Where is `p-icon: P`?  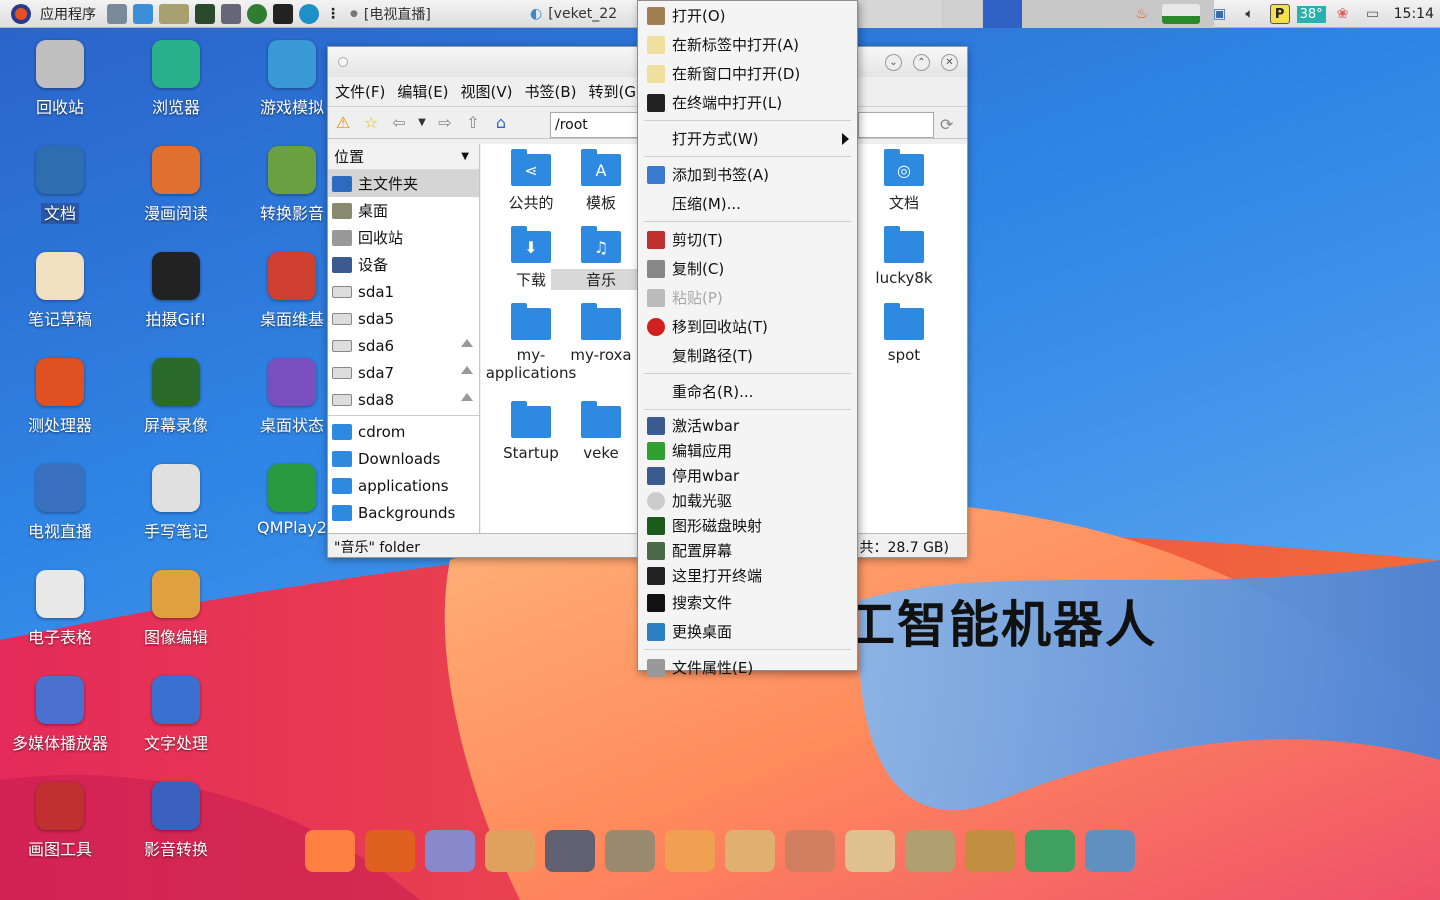 p-icon: P is located at coordinates (1279, 14).